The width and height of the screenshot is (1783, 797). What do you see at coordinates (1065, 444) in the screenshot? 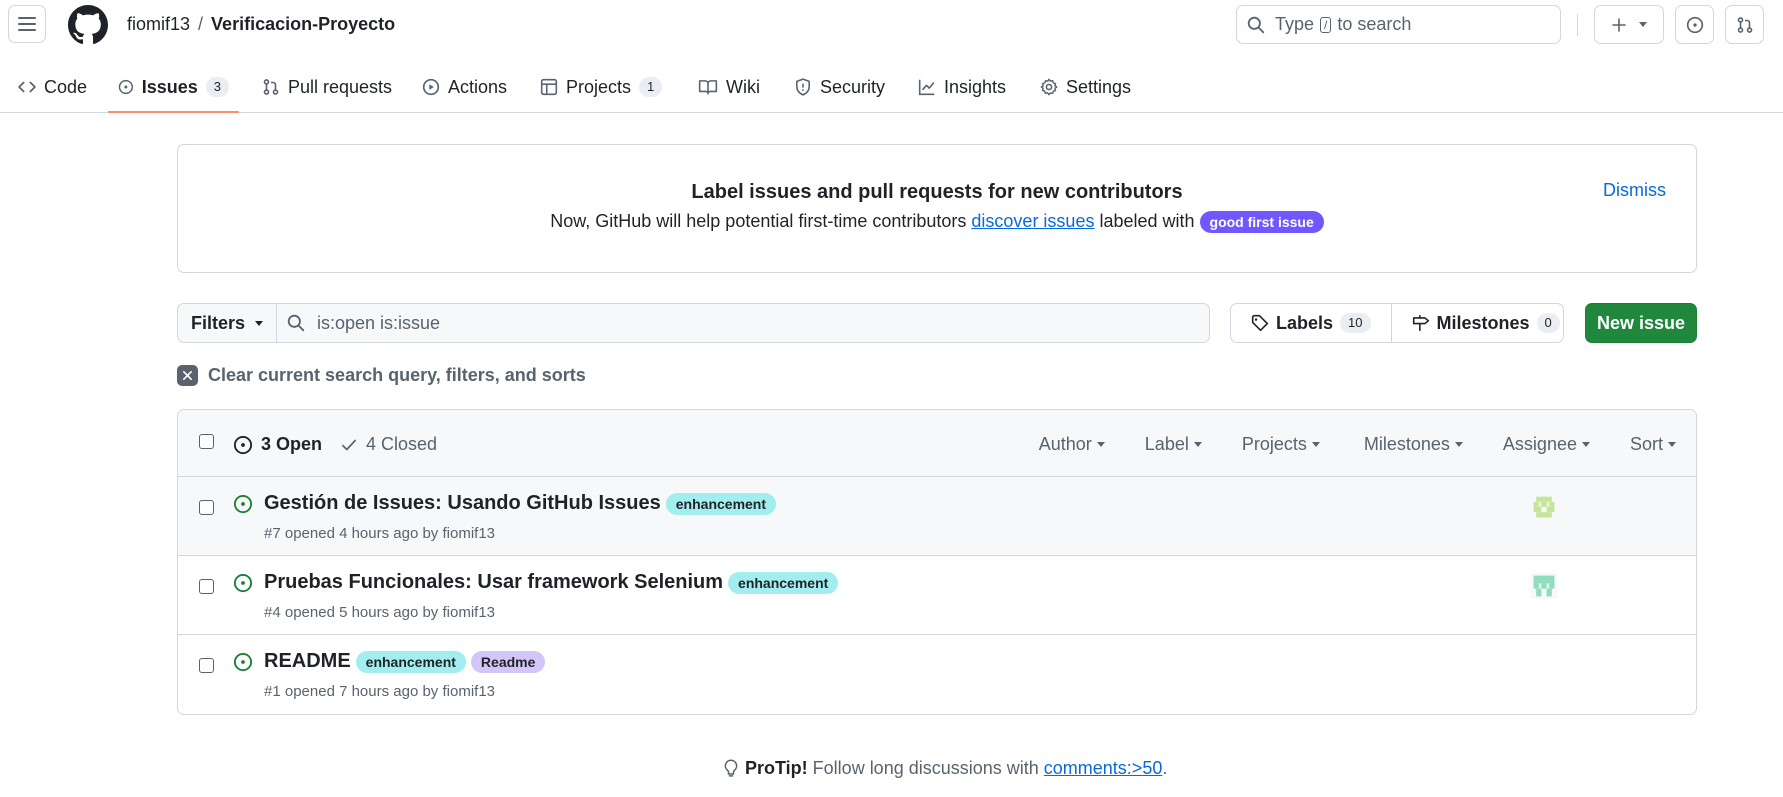
I see `author-filter-label: Author` at bounding box center [1065, 444].